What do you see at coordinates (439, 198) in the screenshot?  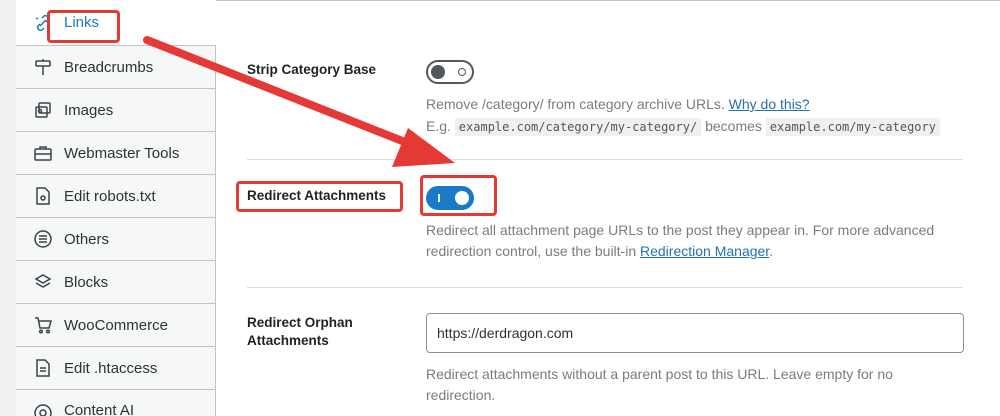 I see `toggle-on-indicator` at bounding box center [439, 198].